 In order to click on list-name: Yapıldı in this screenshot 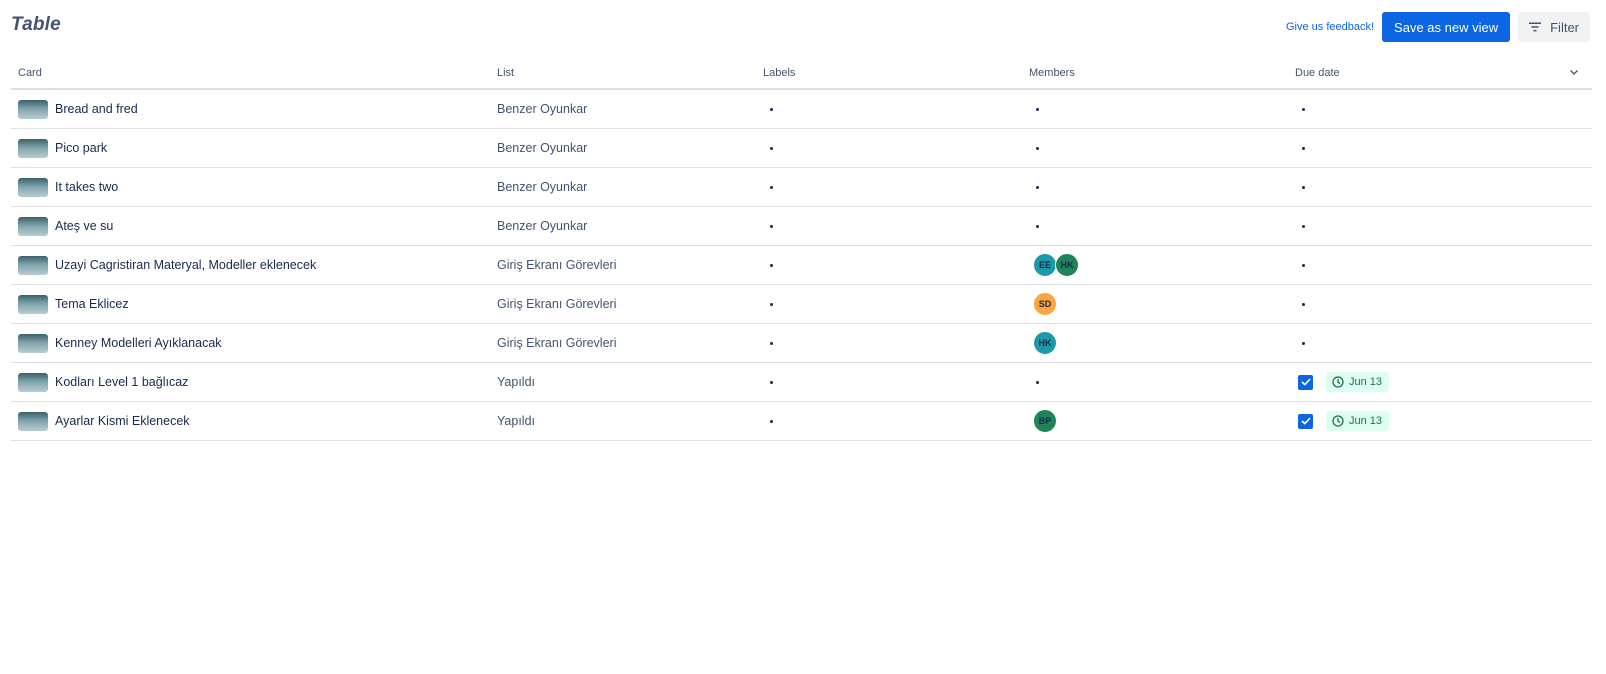, I will do `click(516, 421)`.